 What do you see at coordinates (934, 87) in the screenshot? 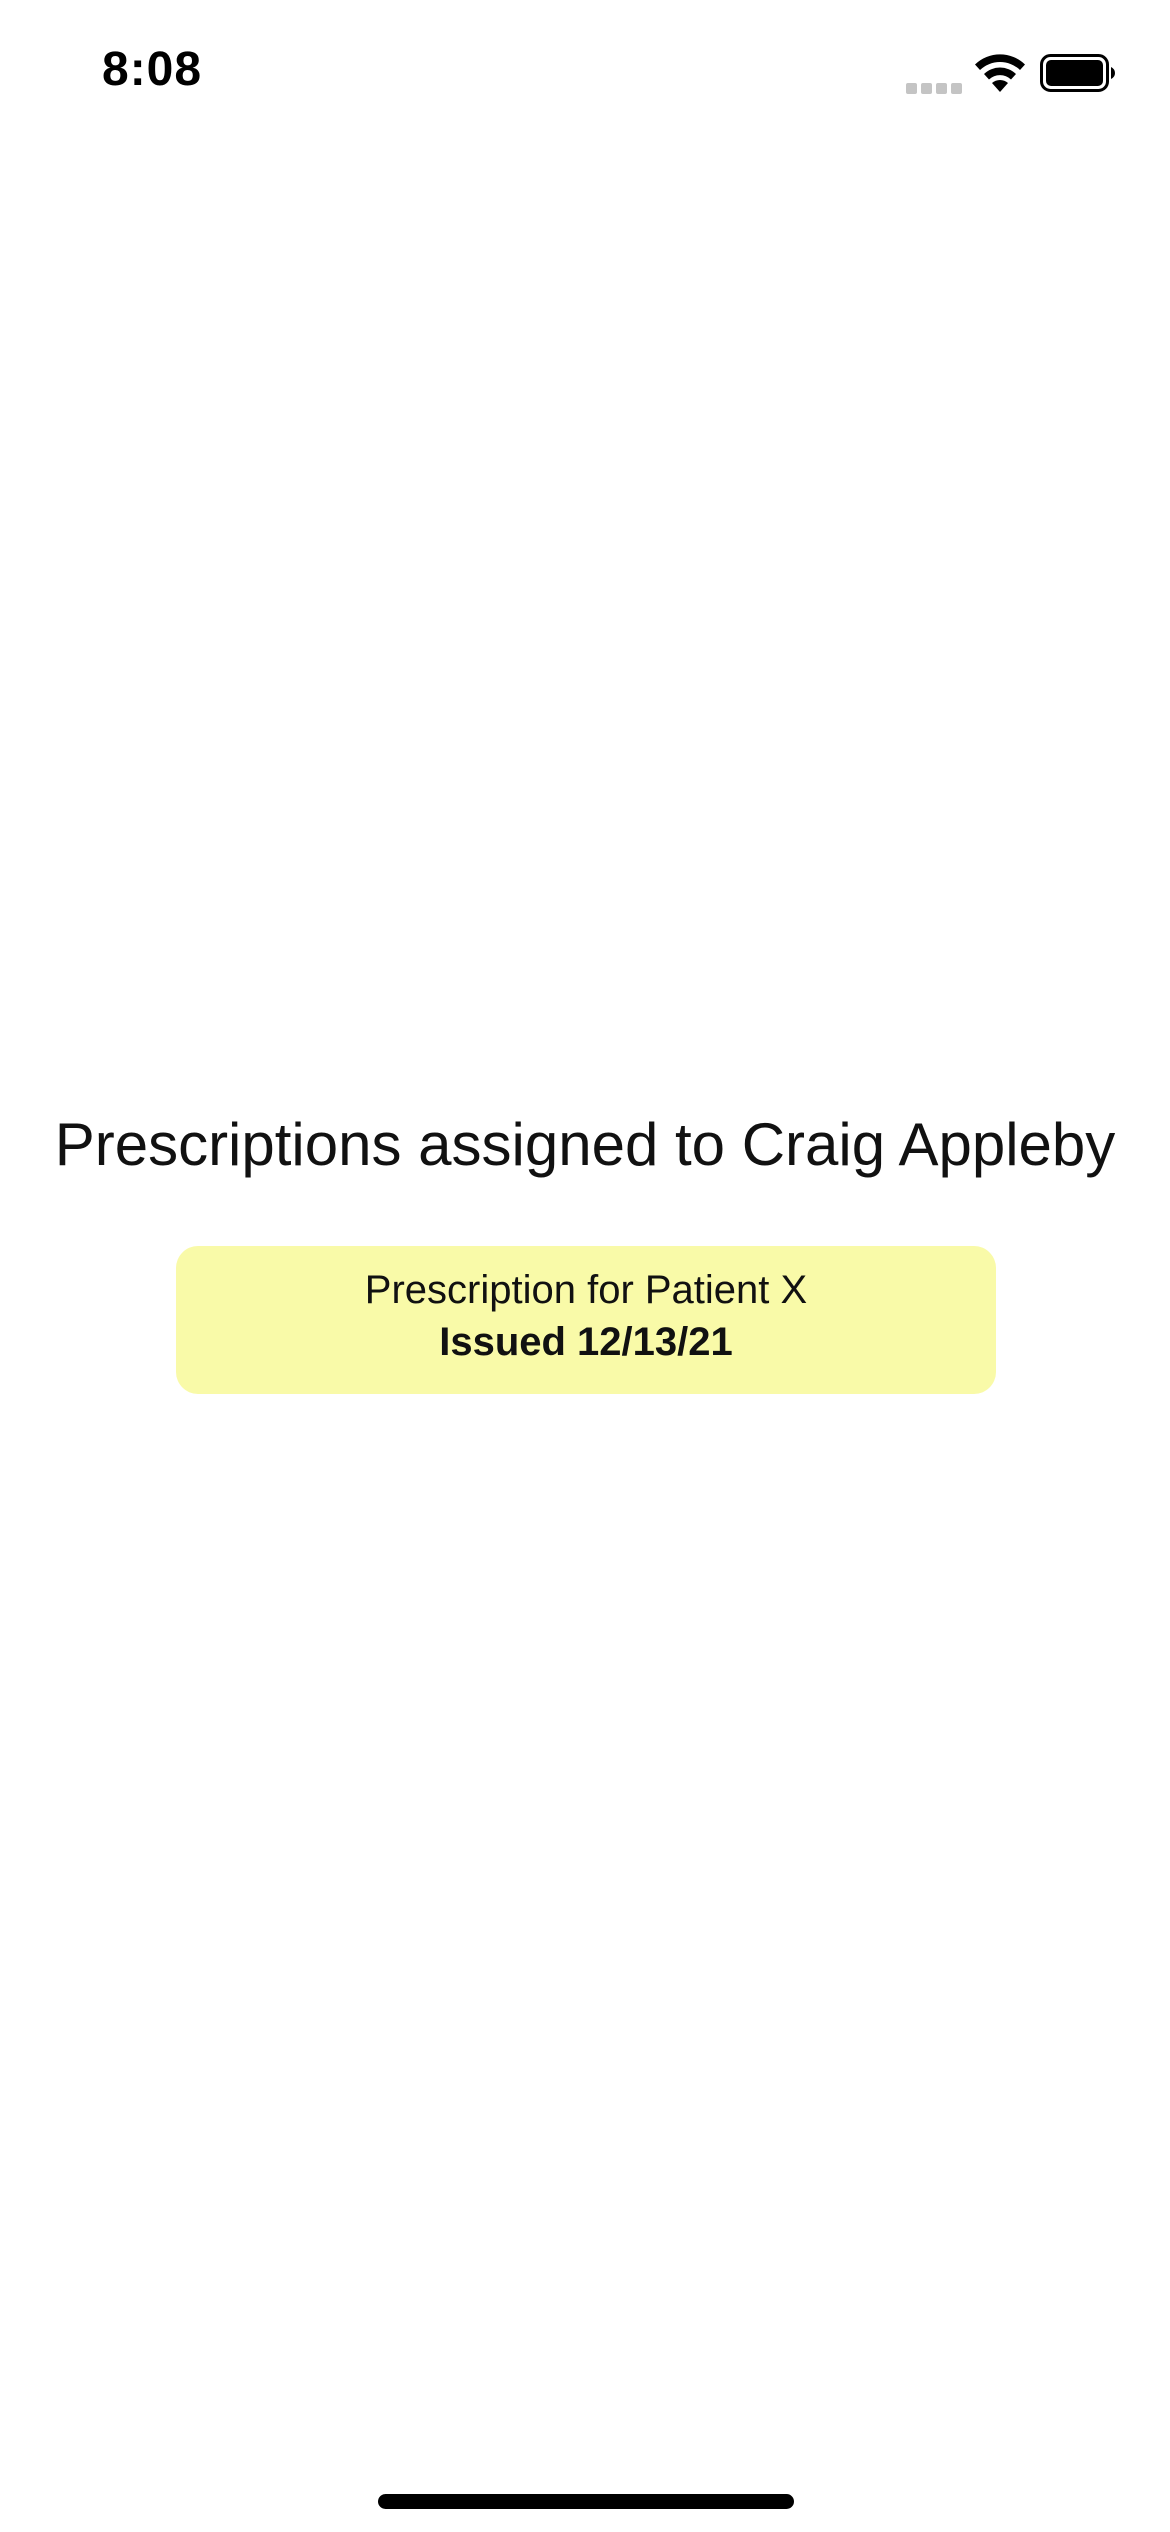
I see `cellular-signal-icon` at bounding box center [934, 87].